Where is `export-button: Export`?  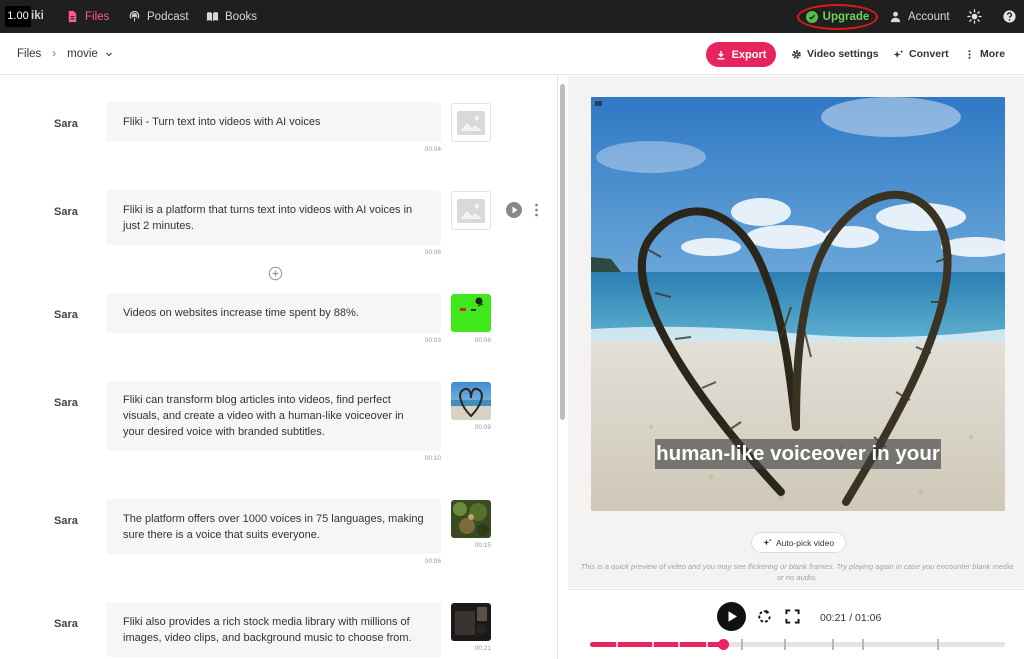
export-button: Export is located at coordinates (741, 54).